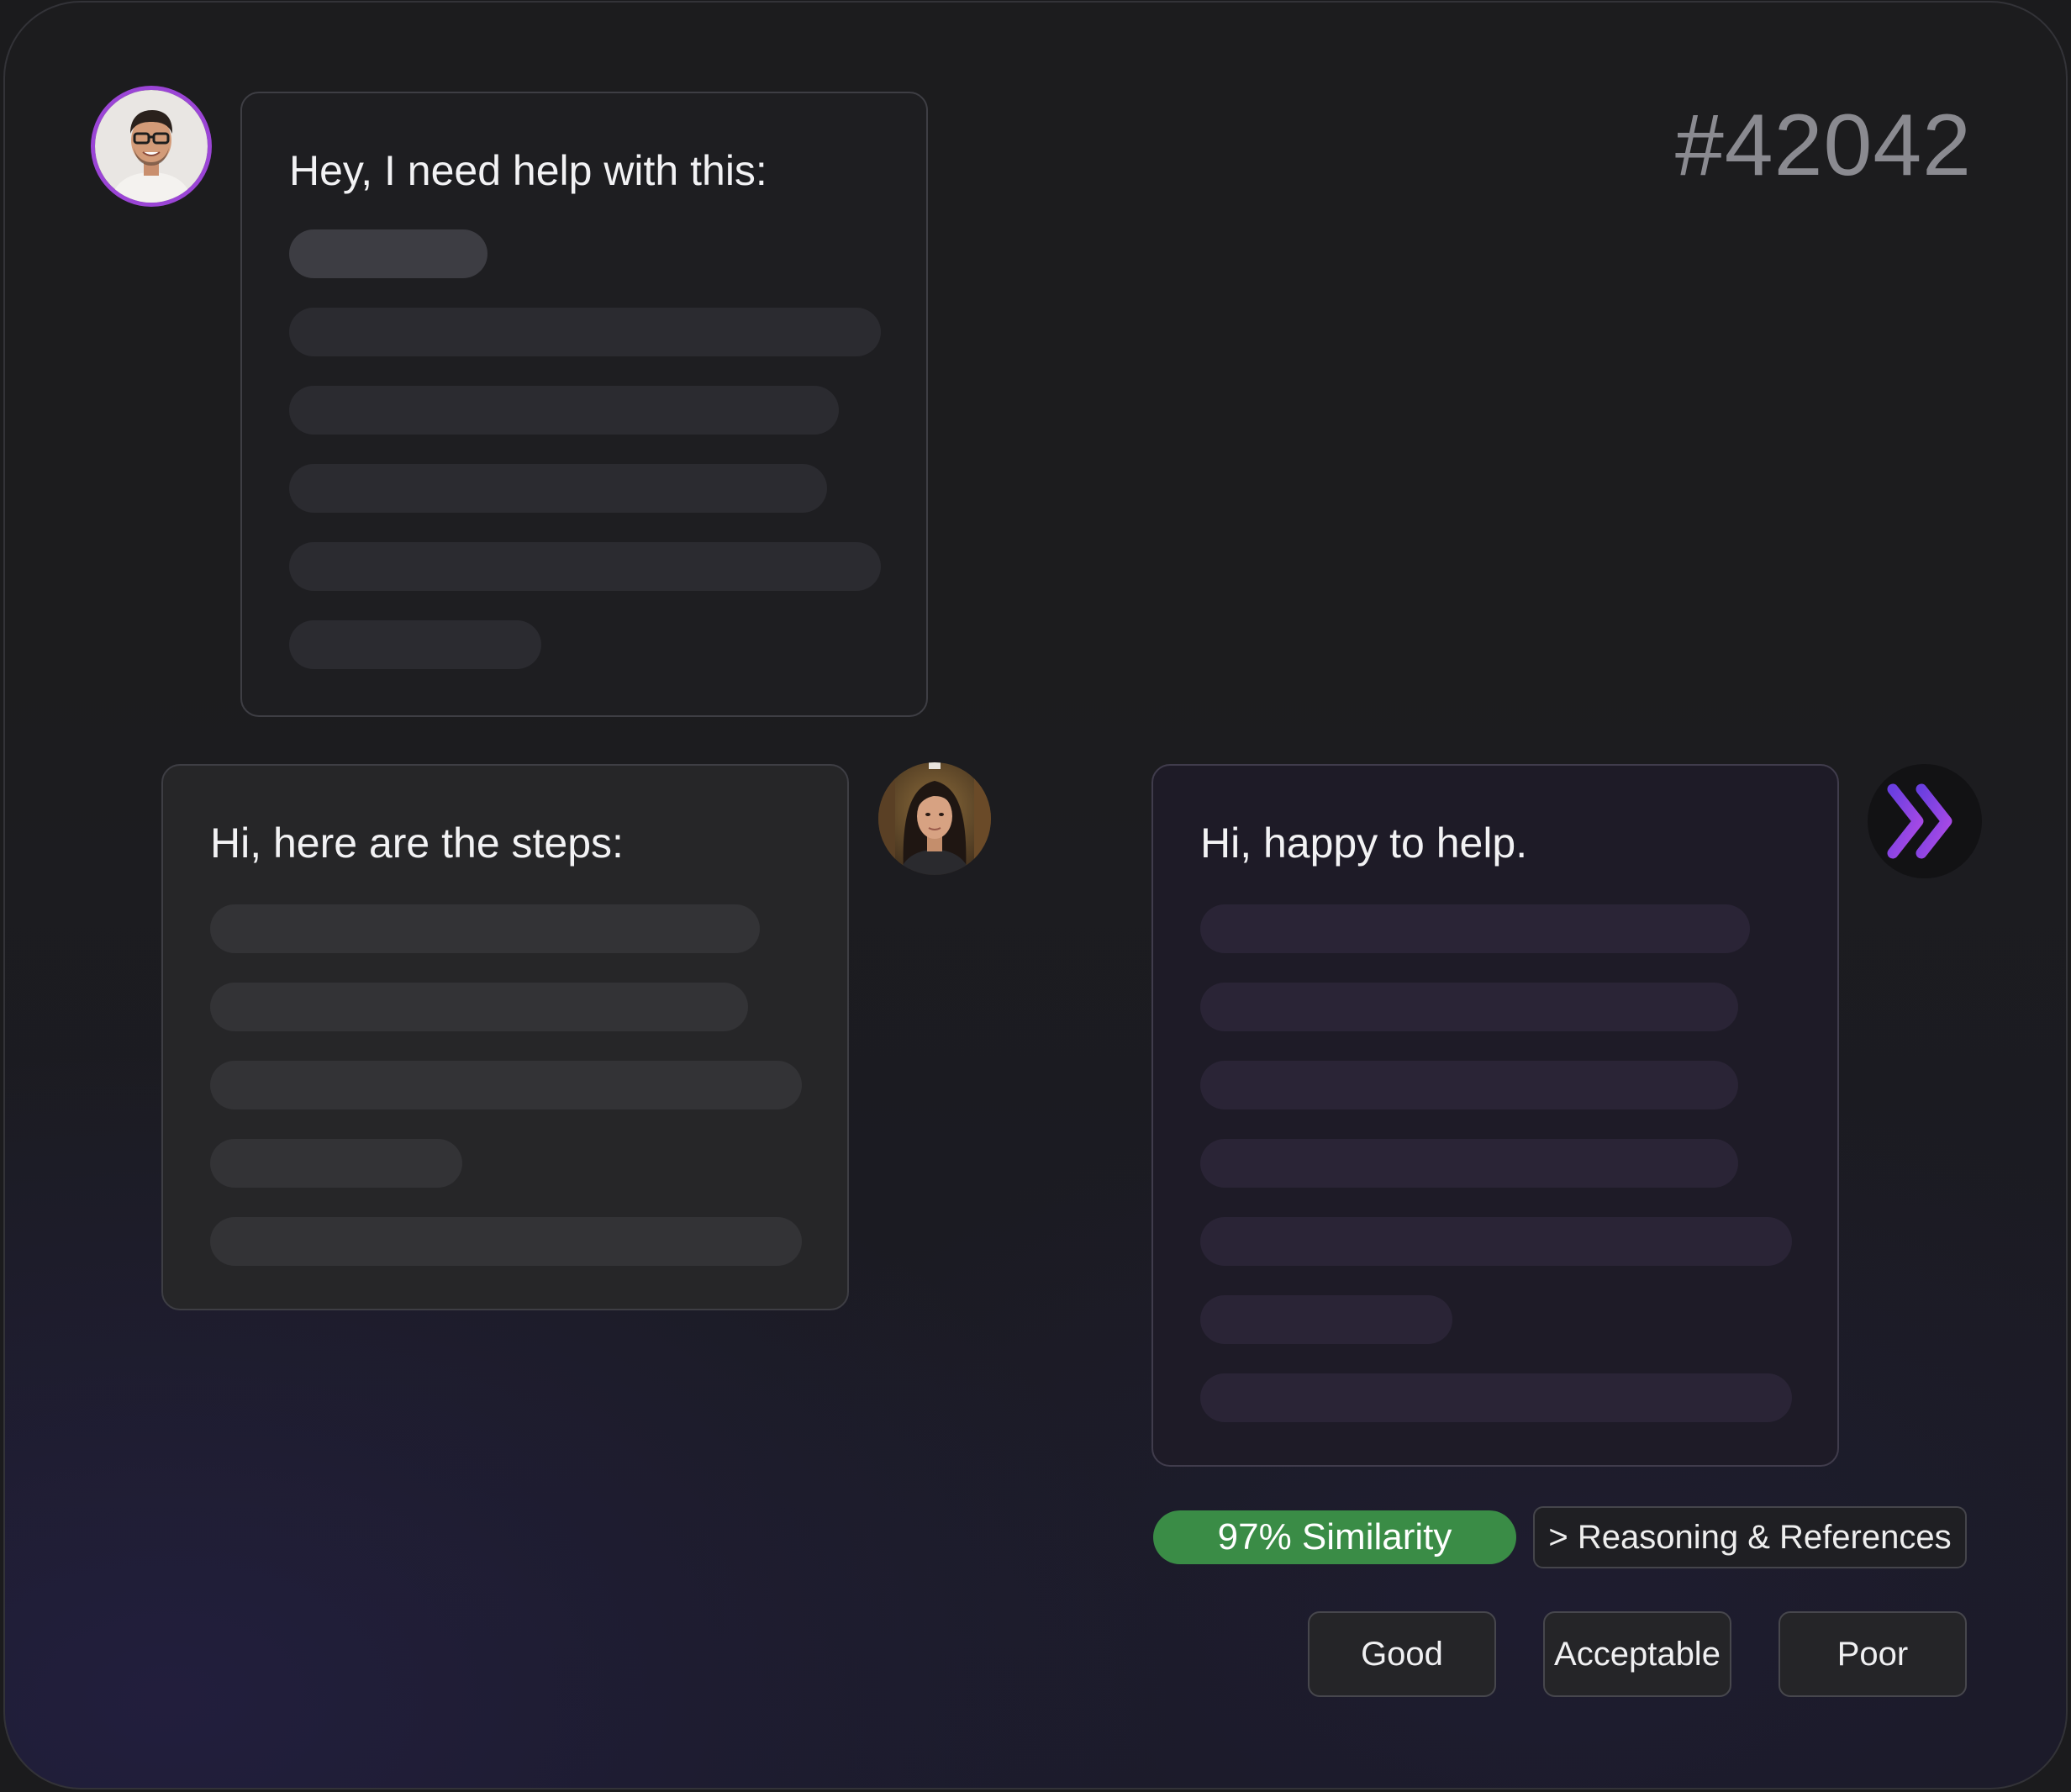  What do you see at coordinates (1873, 1654) in the screenshot?
I see `rate-poor-button: Poor` at bounding box center [1873, 1654].